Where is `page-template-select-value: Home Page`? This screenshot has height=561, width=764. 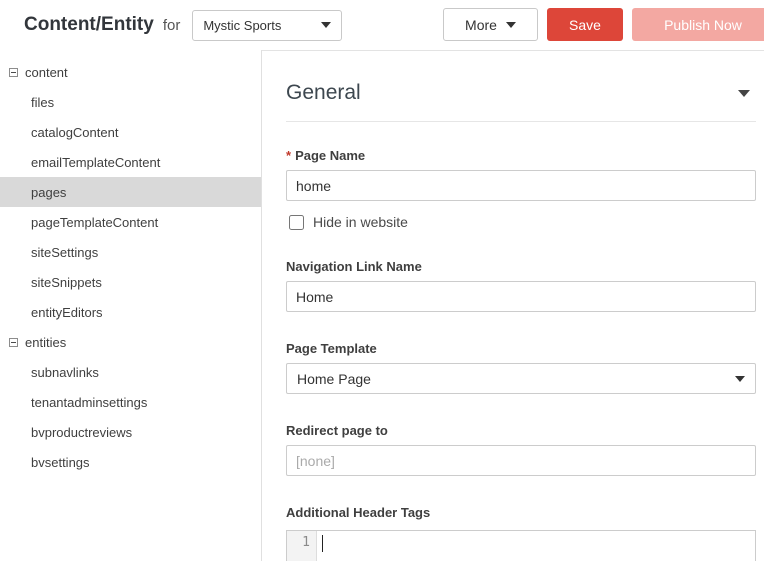
page-template-select-value: Home Page is located at coordinates (334, 378).